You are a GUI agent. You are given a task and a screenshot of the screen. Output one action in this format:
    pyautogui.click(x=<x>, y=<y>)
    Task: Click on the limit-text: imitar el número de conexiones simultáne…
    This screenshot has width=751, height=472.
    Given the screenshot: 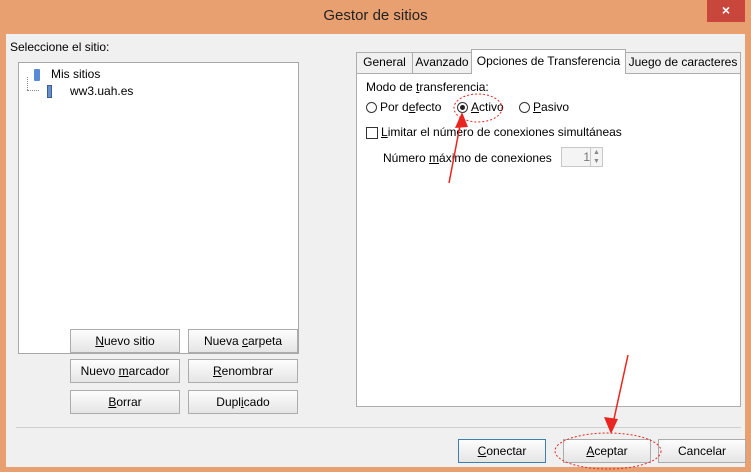 What is the action you would take?
    pyautogui.click(x=504, y=132)
    